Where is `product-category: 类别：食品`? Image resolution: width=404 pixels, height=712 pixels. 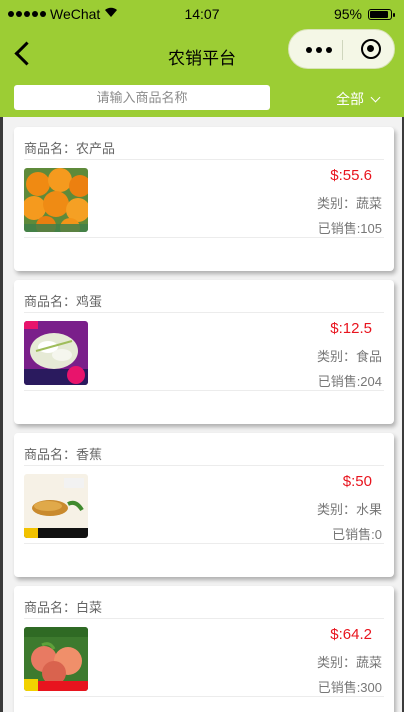
product-category: 类别：食品 is located at coordinates (349, 356).